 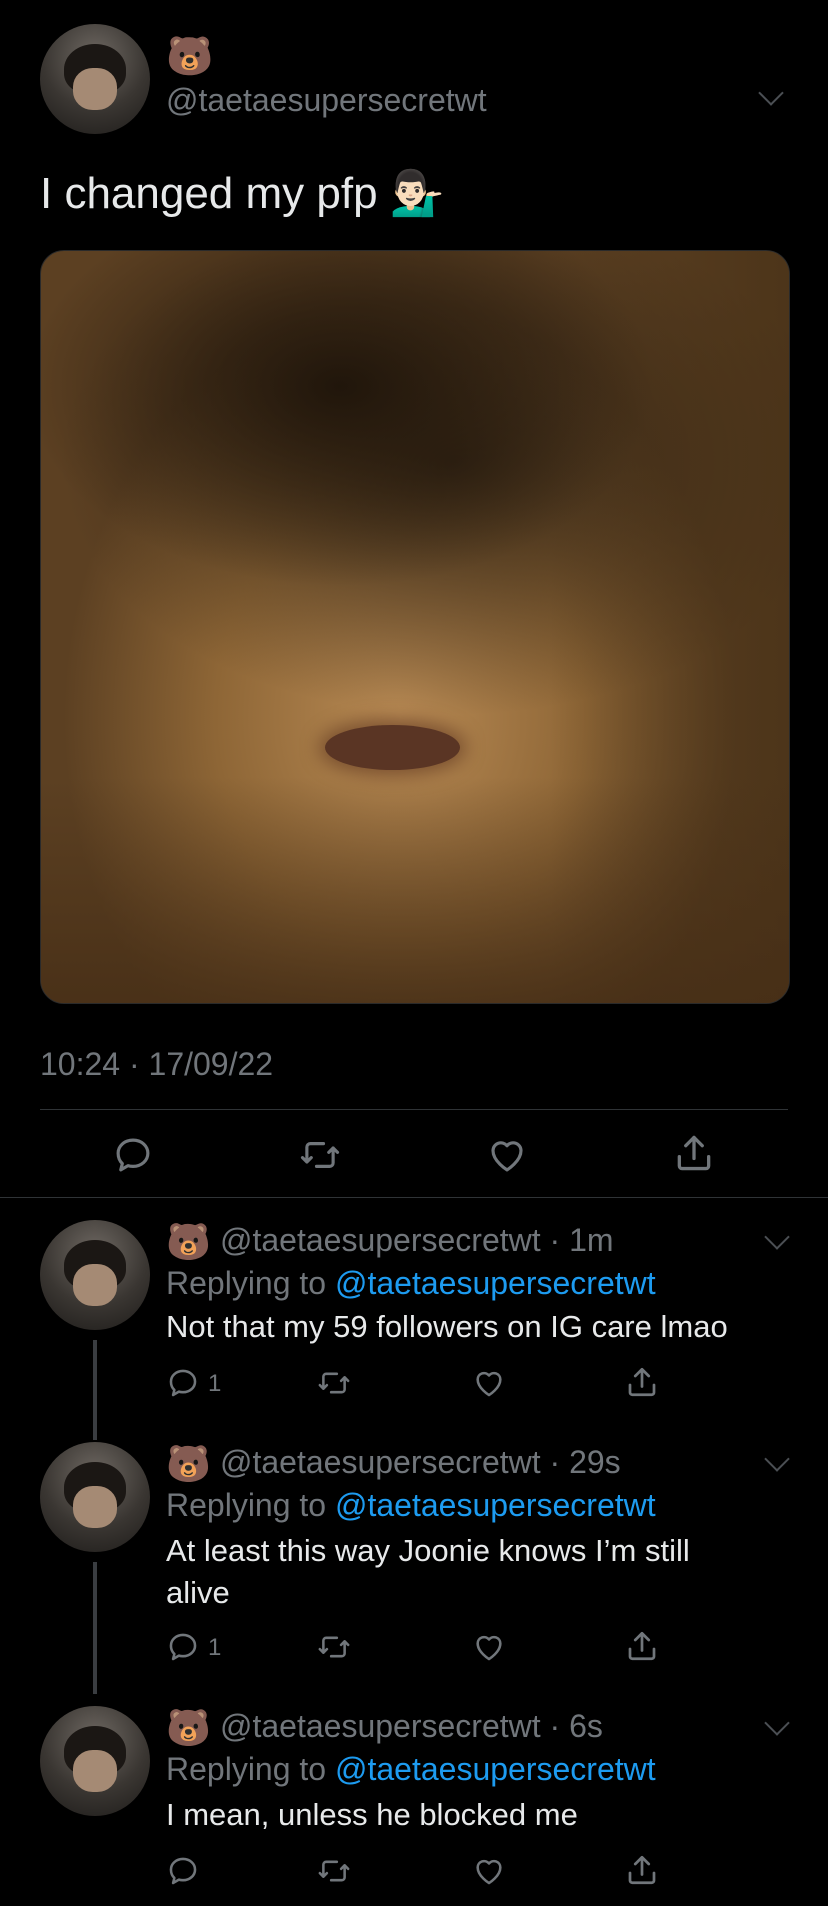 What do you see at coordinates (411, 1726) in the screenshot?
I see `reply-handle-time: @taetaesupersecretwt · 6s` at bounding box center [411, 1726].